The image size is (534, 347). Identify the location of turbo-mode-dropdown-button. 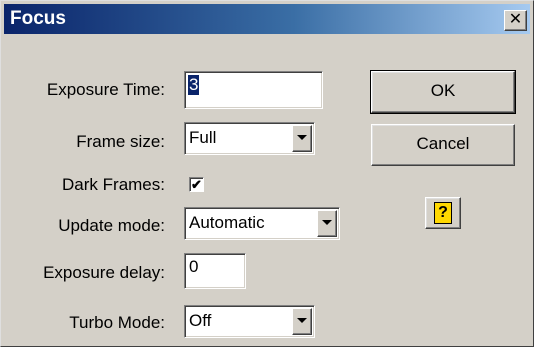
(302, 321).